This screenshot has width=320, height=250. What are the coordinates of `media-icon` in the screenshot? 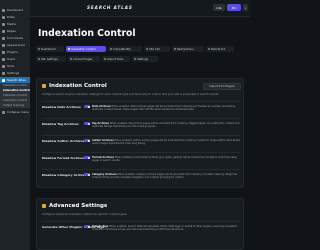 It's located at (3, 24).